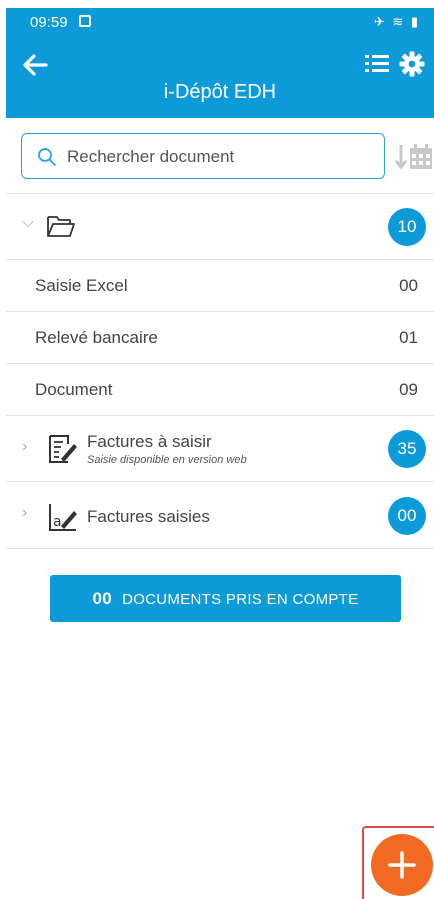 The width and height of the screenshot is (434, 899). I want to click on search-row: Rechercher document, so click(220, 156).